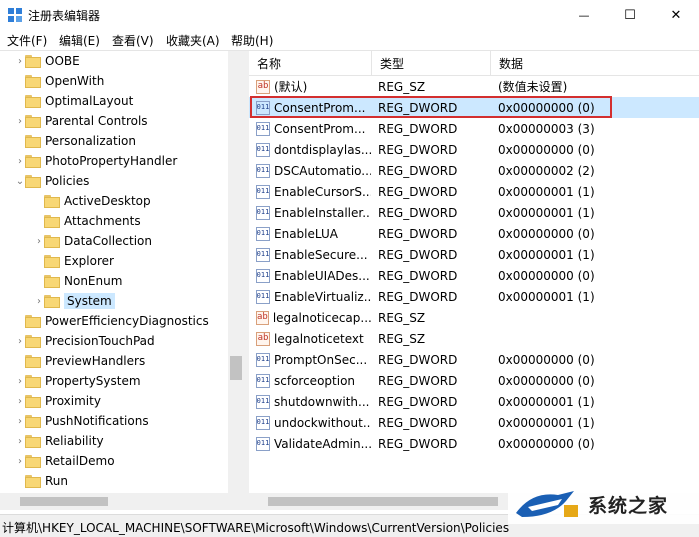 The image size is (699, 537). I want to click on tree-node-label: Reliability, so click(74, 441).